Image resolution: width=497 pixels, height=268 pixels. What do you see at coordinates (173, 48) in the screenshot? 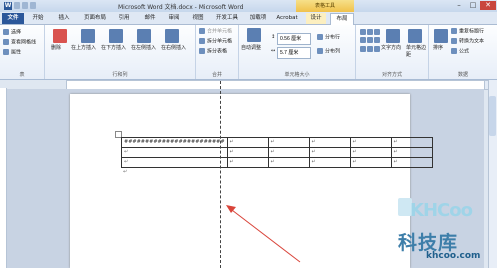
I see `insert-right-button: 在右侧插入` at bounding box center [173, 48].